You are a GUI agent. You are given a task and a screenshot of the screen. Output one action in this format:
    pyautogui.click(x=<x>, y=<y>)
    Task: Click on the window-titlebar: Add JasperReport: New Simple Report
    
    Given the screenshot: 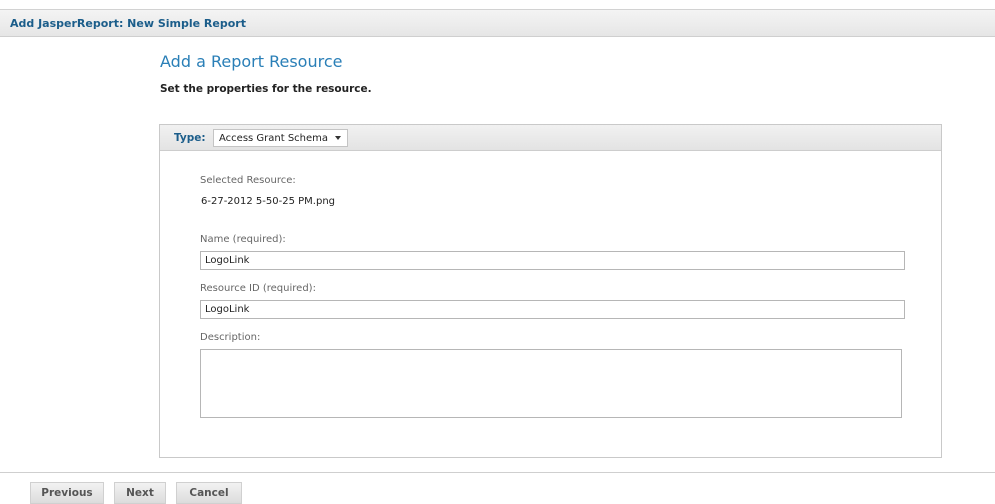 What is the action you would take?
    pyautogui.click(x=497, y=23)
    